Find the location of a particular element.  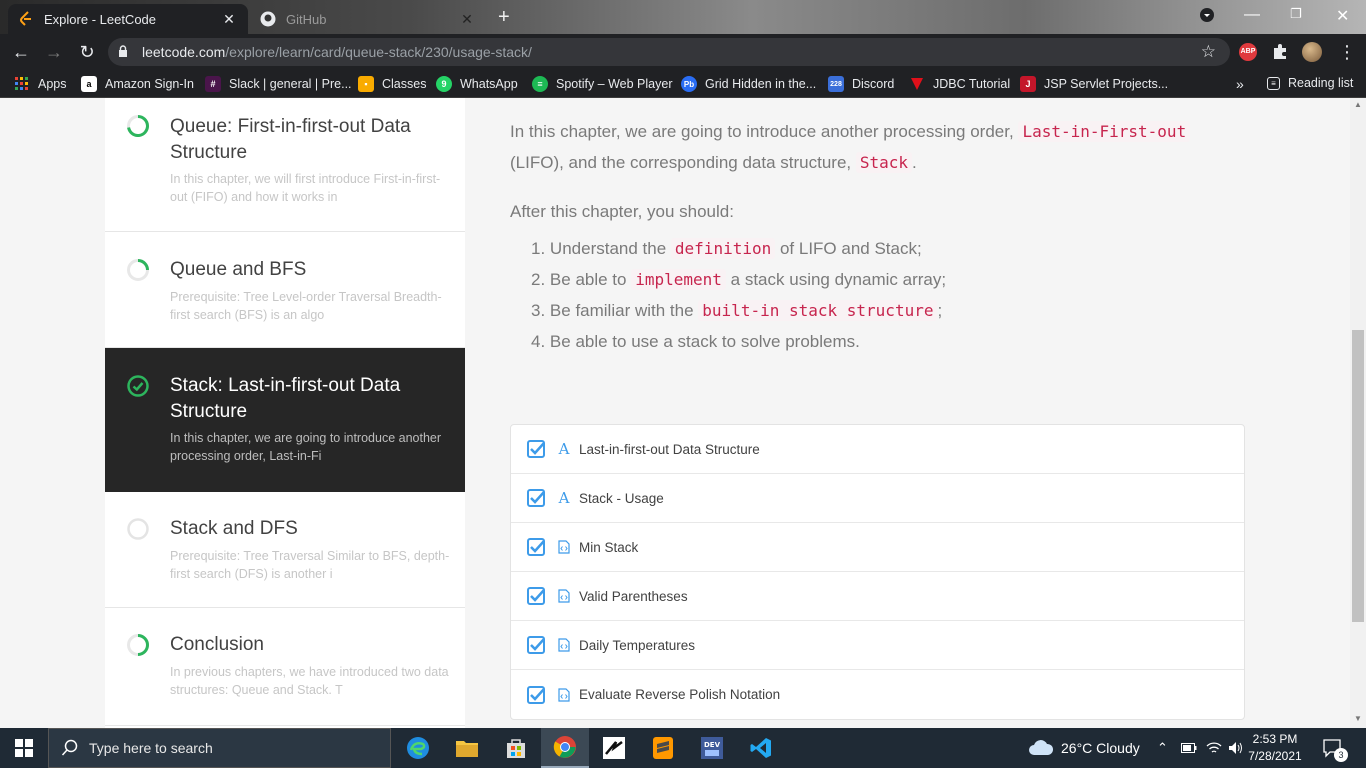

bookmark-jdbc: JDBC Tutorial is located at coordinates (959, 84).